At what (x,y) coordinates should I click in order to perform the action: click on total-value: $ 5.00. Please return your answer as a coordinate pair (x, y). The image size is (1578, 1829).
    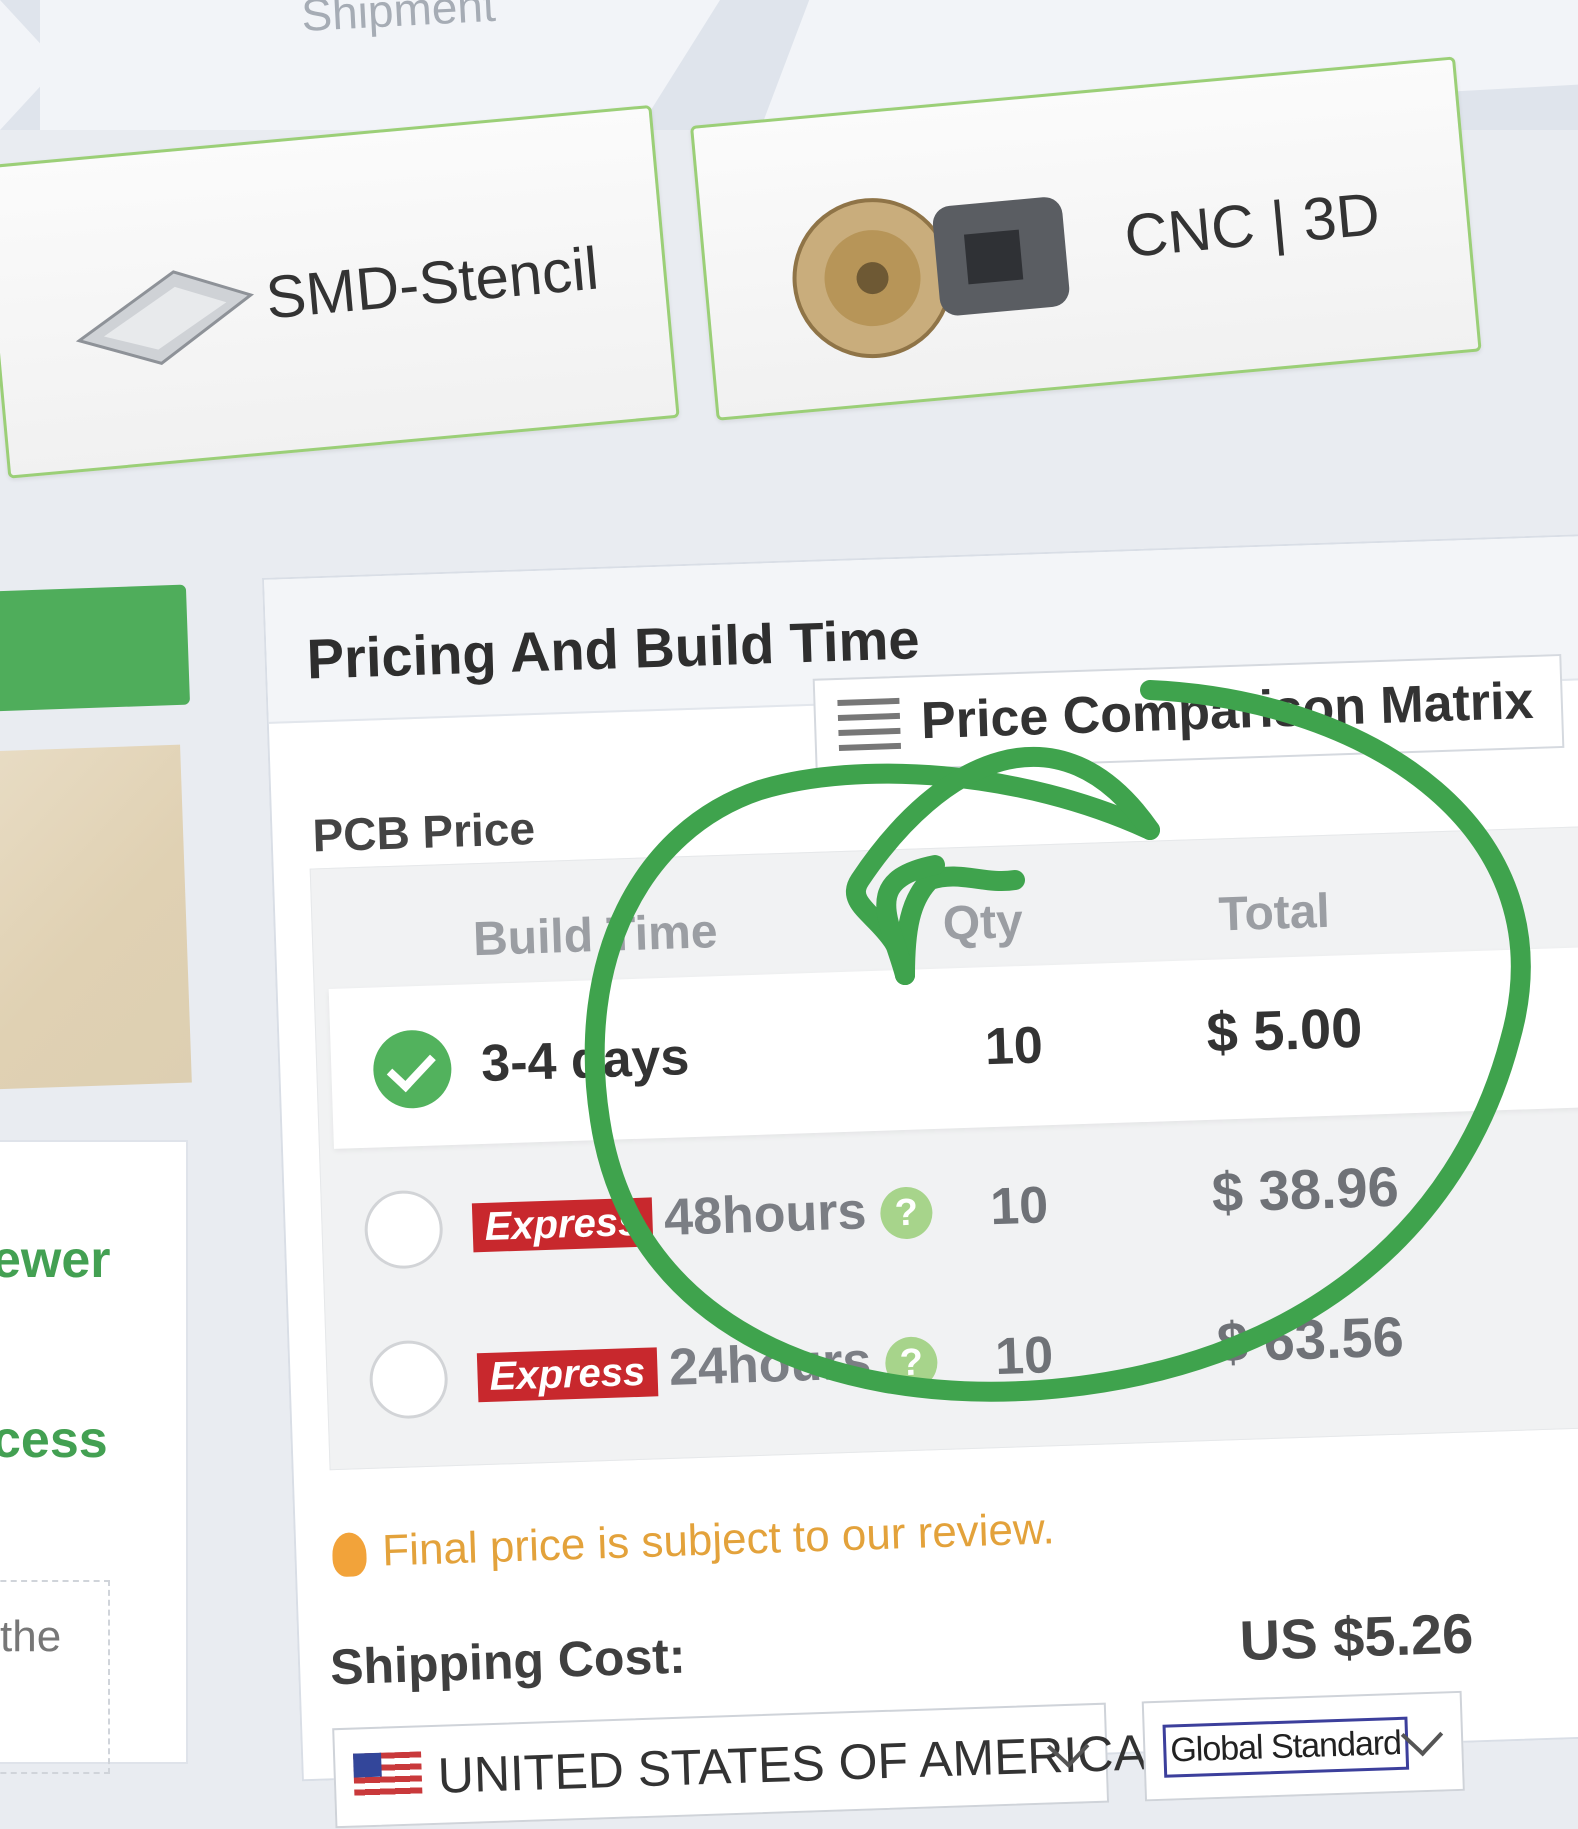
    Looking at the image, I should click on (1284, 1029).